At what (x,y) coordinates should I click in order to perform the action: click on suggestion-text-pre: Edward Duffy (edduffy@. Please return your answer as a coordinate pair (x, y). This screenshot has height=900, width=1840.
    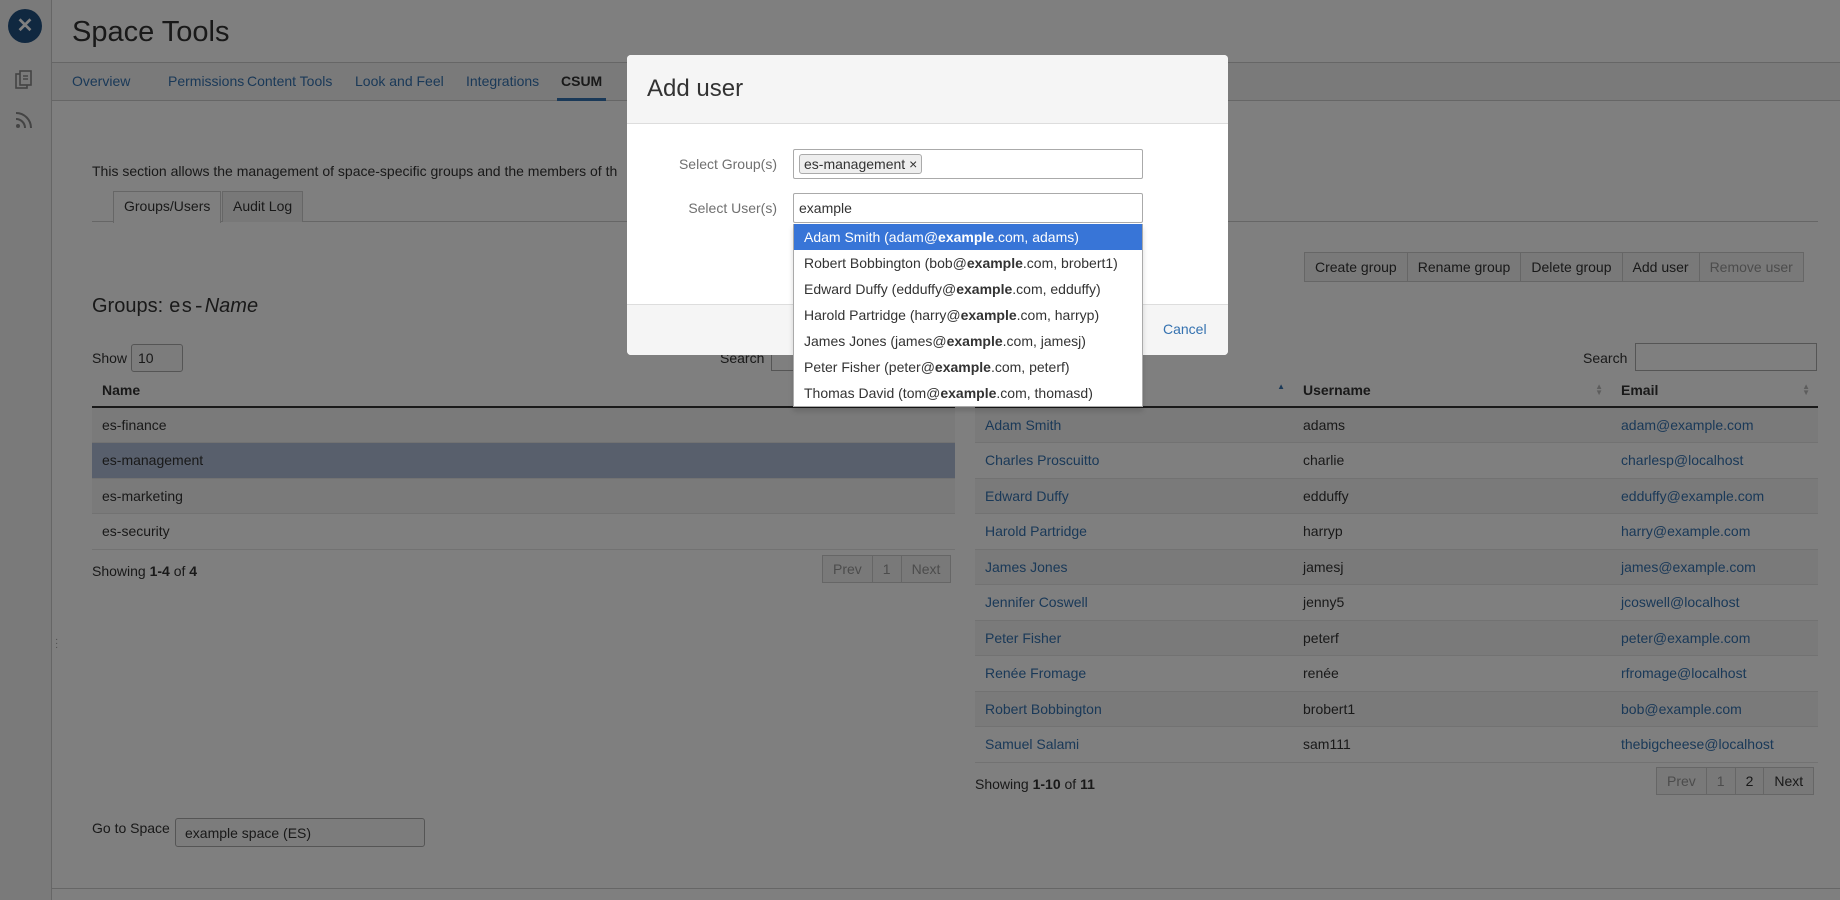
    Looking at the image, I should click on (880, 289).